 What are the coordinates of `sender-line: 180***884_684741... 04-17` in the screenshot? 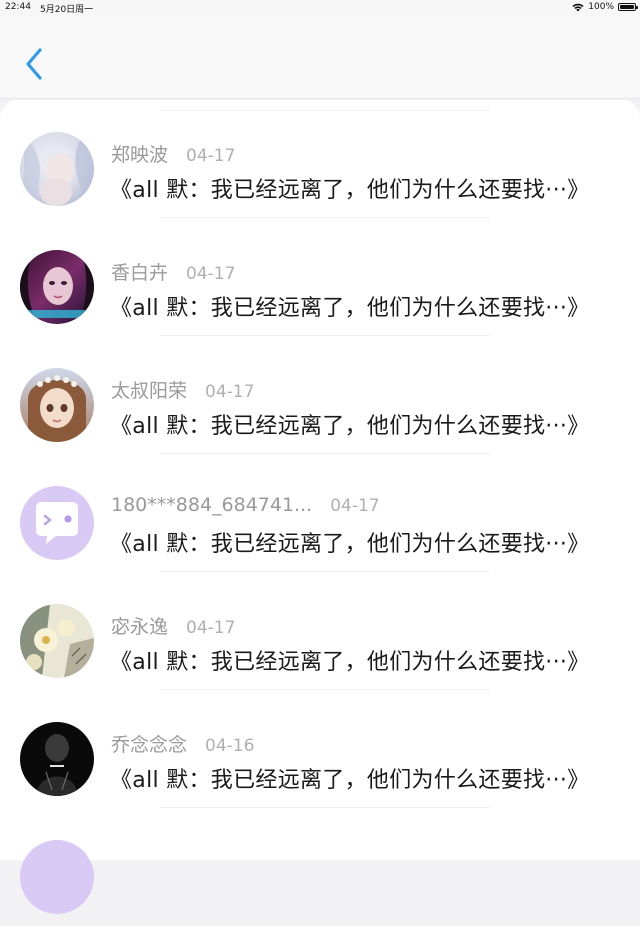 It's located at (245, 505).